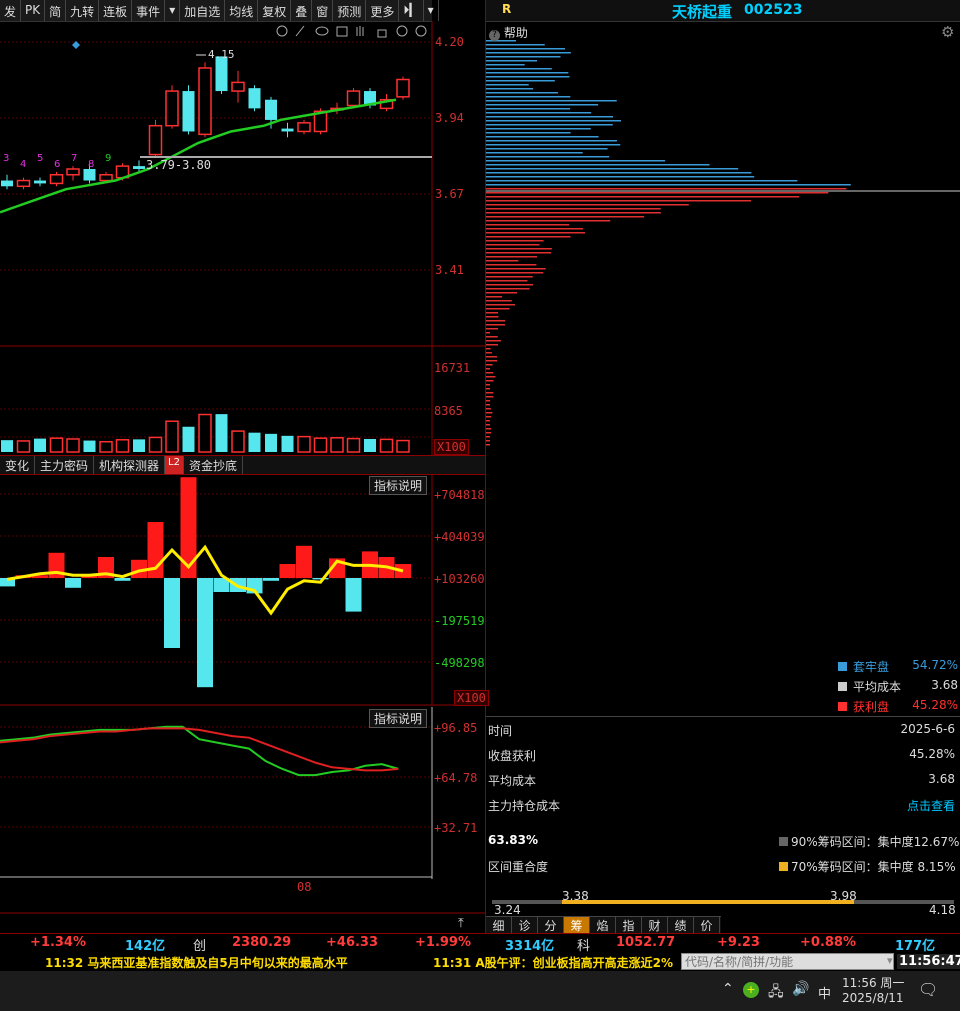  I want to click on lock-icon, so click(382, 33).